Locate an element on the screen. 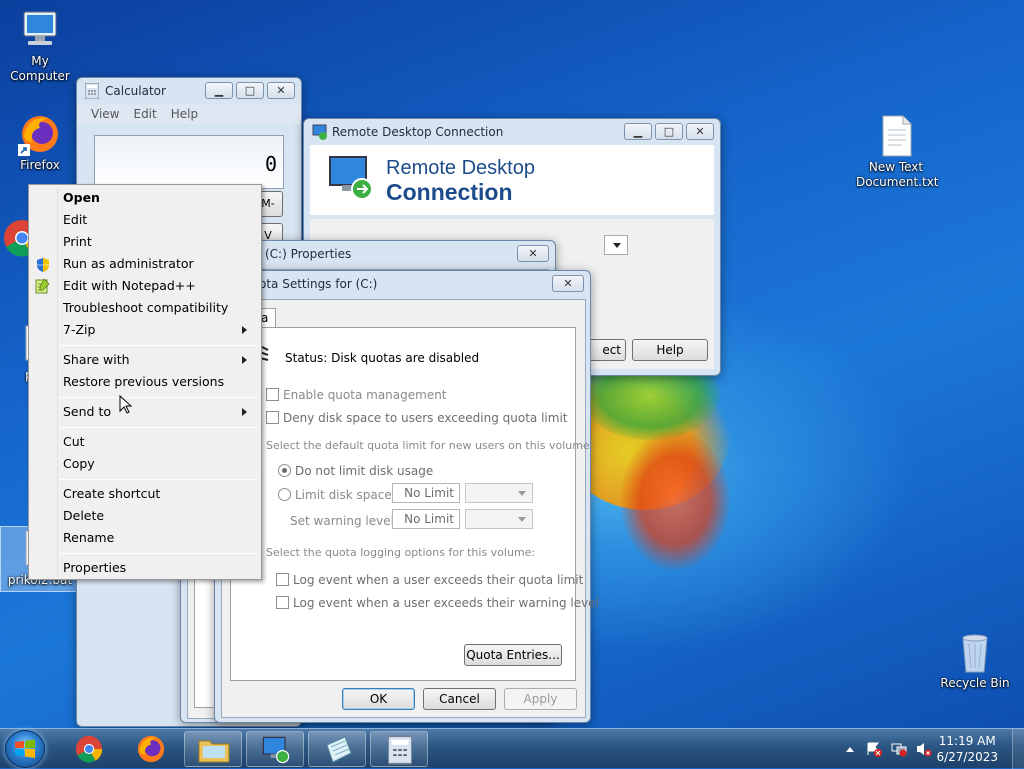  taskbar-firefox is located at coordinates (151, 749).